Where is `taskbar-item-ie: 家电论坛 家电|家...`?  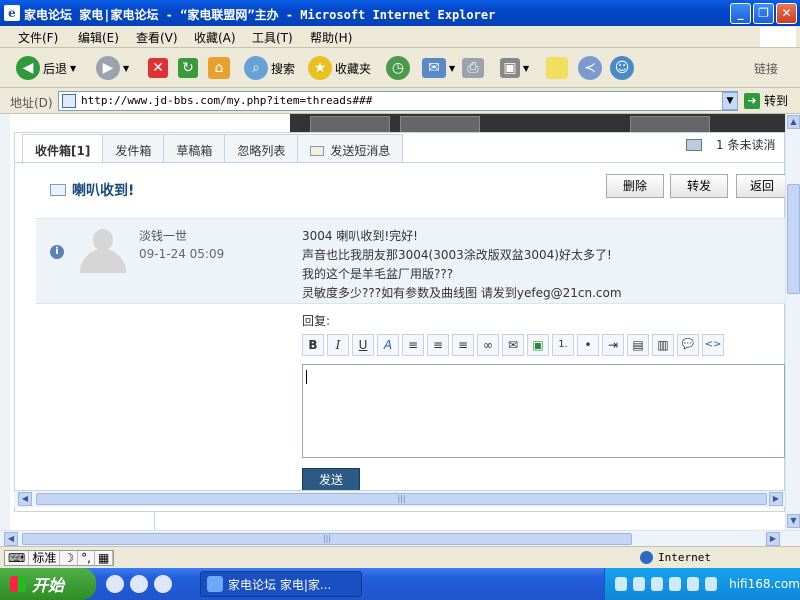
taskbar-item-ie: 家电论坛 家电|家... is located at coordinates (281, 584).